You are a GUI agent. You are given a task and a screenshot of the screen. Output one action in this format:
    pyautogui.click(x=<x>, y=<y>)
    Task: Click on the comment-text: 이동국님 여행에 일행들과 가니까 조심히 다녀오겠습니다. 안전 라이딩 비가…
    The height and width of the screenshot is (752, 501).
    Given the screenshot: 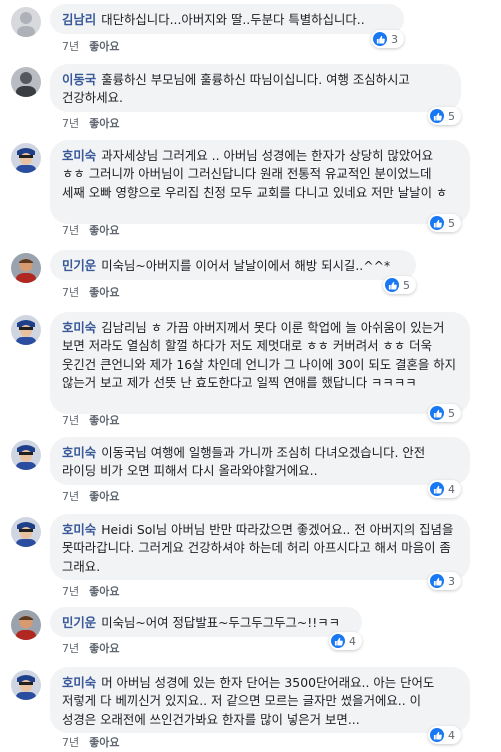 What is the action you would take?
    pyautogui.click(x=244, y=462)
    